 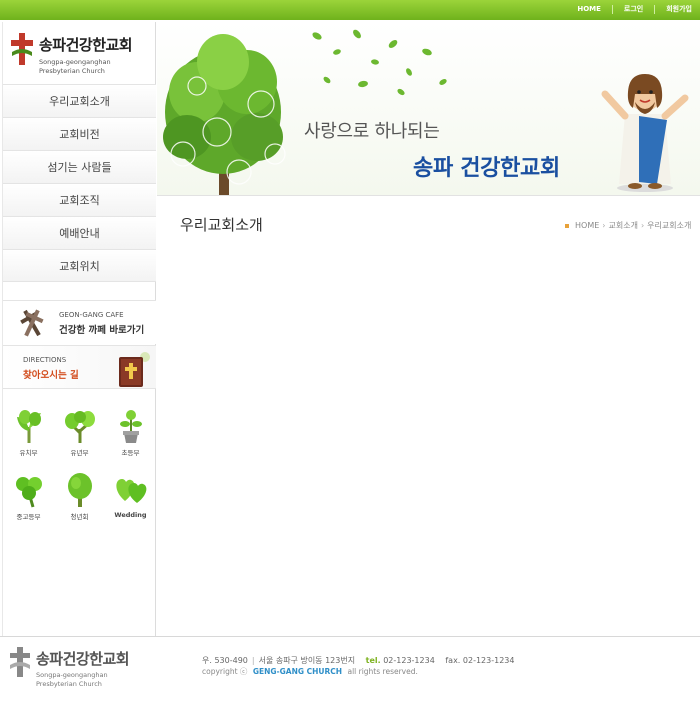 What do you see at coordinates (75, 62) in the screenshot?
I see `logo-subtitle: Songpa-geonganghan` at bounding box center [75, 62].